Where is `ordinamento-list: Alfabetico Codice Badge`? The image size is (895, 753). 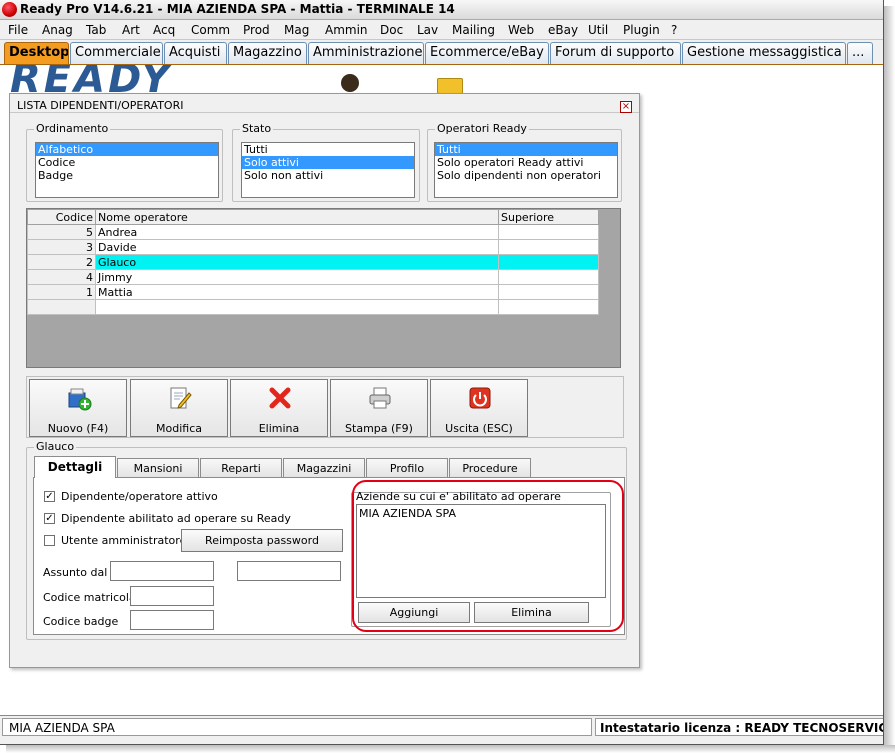 ordinamento-list: Alfabetico Codice Badge is located at coordinates (127, 170).